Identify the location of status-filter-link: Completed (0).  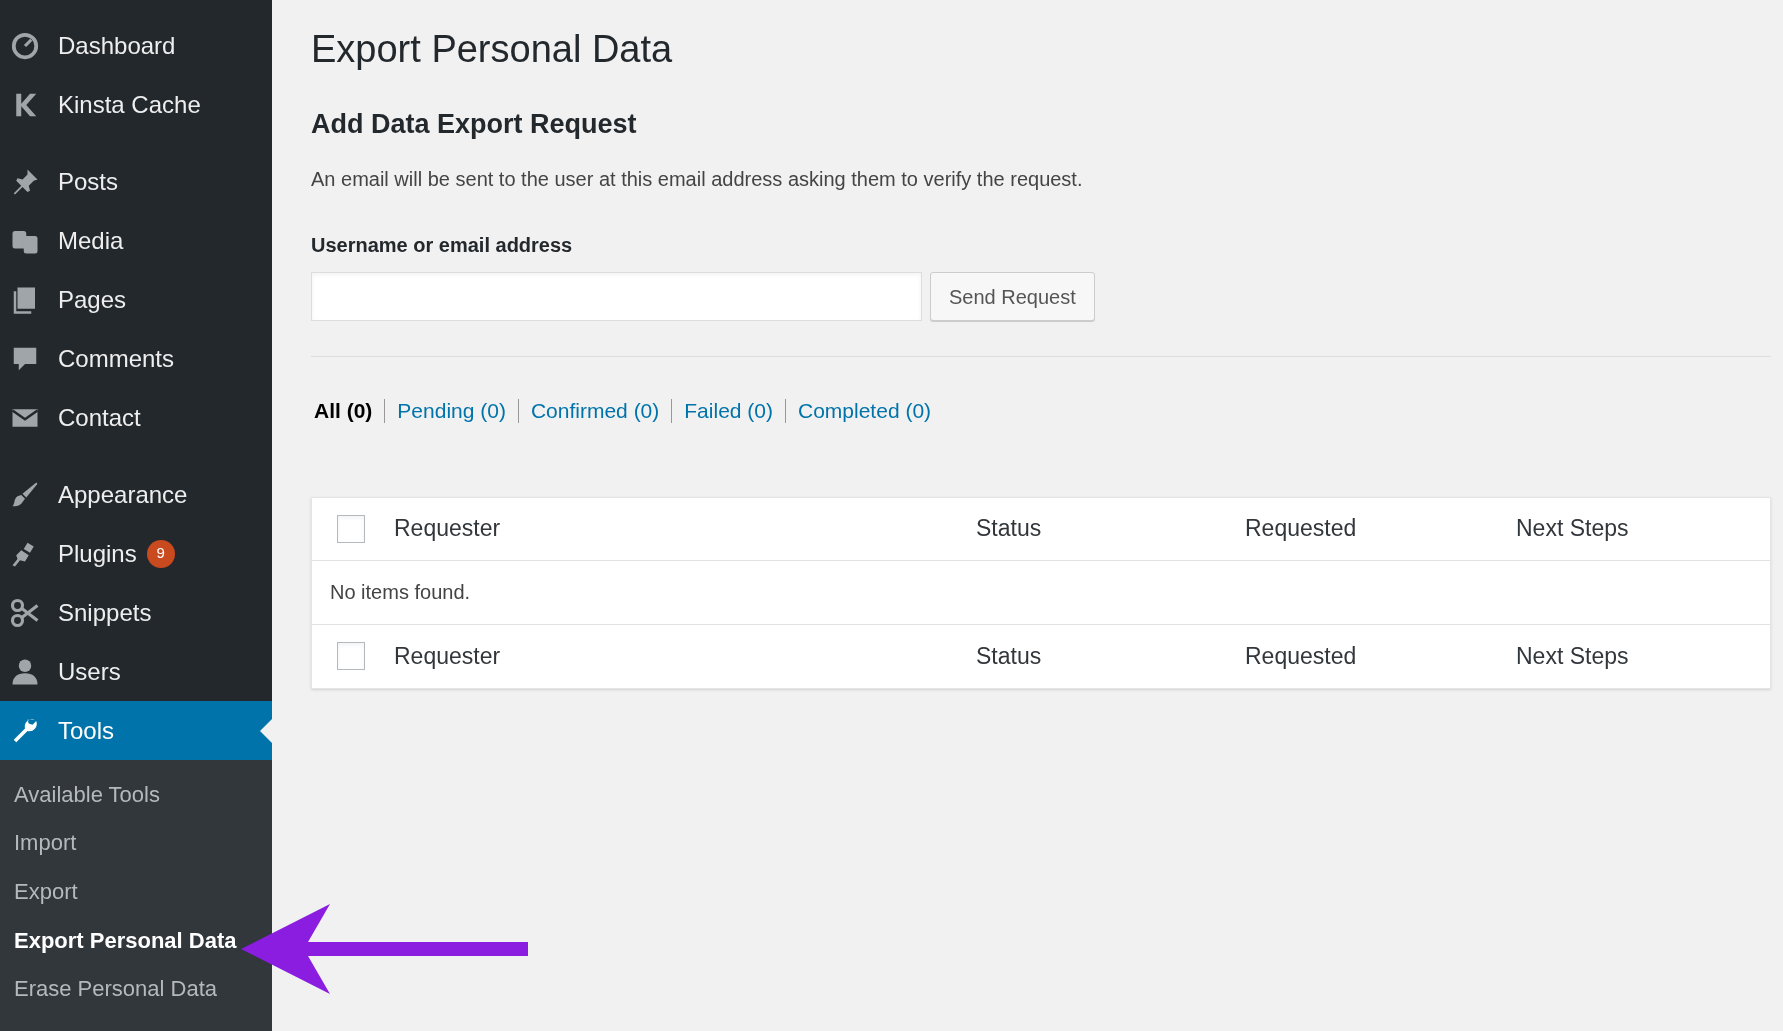
(865, 411).